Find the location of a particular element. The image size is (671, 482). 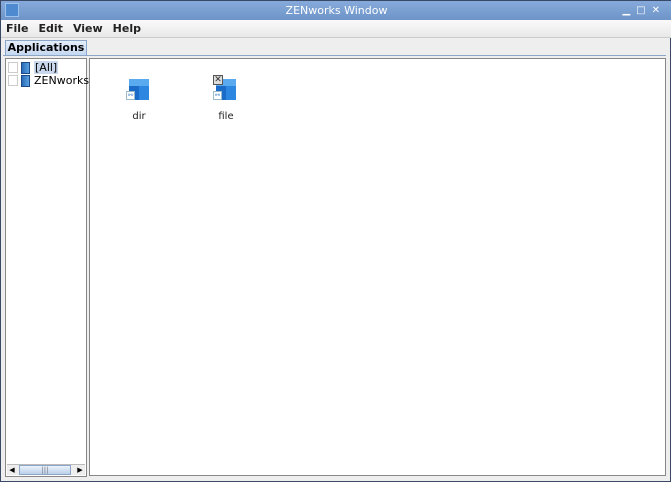

app-item-dir: ⚯ dir is located at coordinates (139, 100).